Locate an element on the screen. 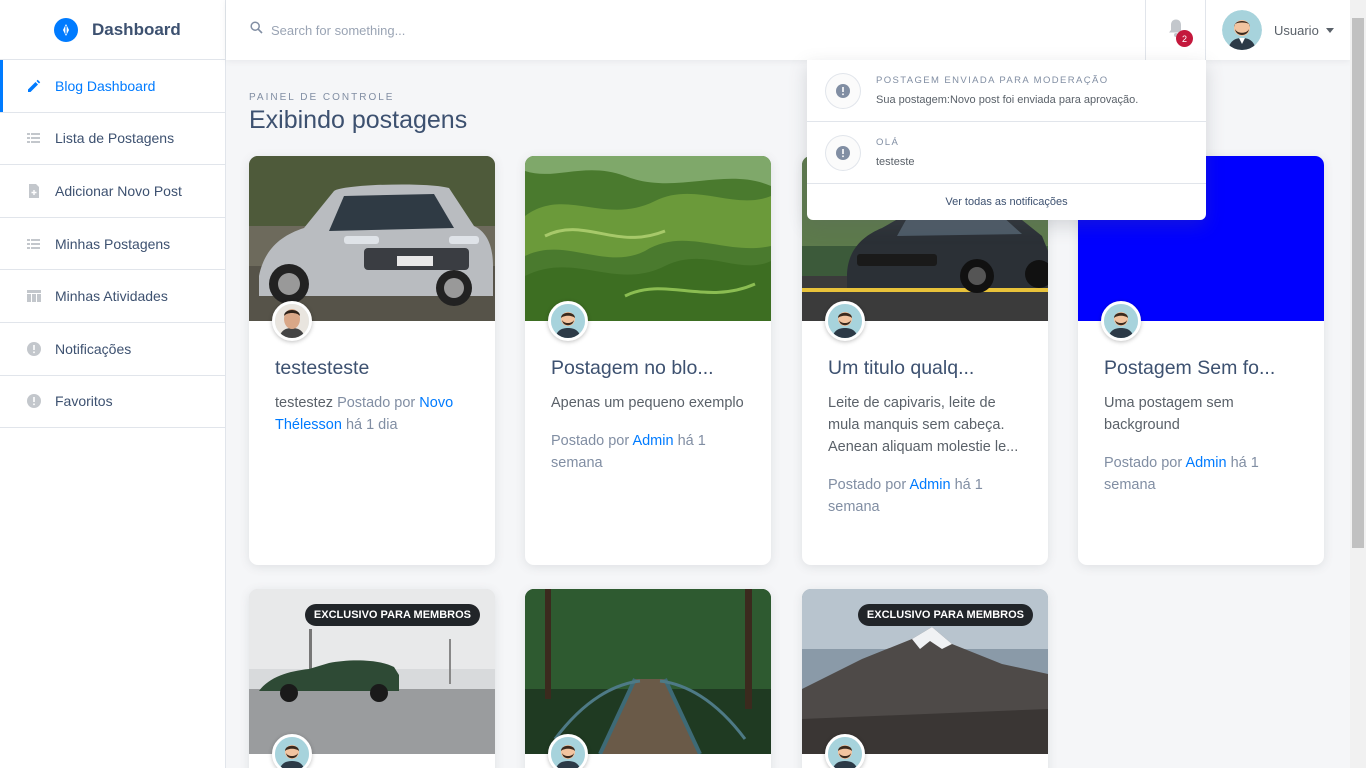 This screenshot has width=1366, height=768. edit-icon is located at coordinates (34, 86).